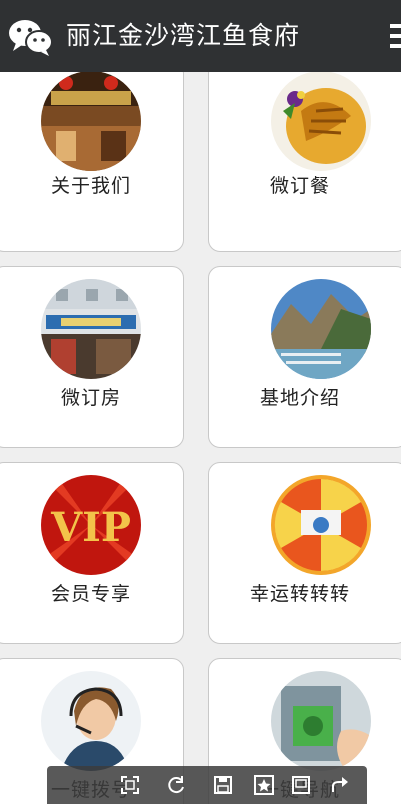  Describe the element at coordinates (90, 594) in the screenshot. I see `tile-label: 会员专享` at that location.